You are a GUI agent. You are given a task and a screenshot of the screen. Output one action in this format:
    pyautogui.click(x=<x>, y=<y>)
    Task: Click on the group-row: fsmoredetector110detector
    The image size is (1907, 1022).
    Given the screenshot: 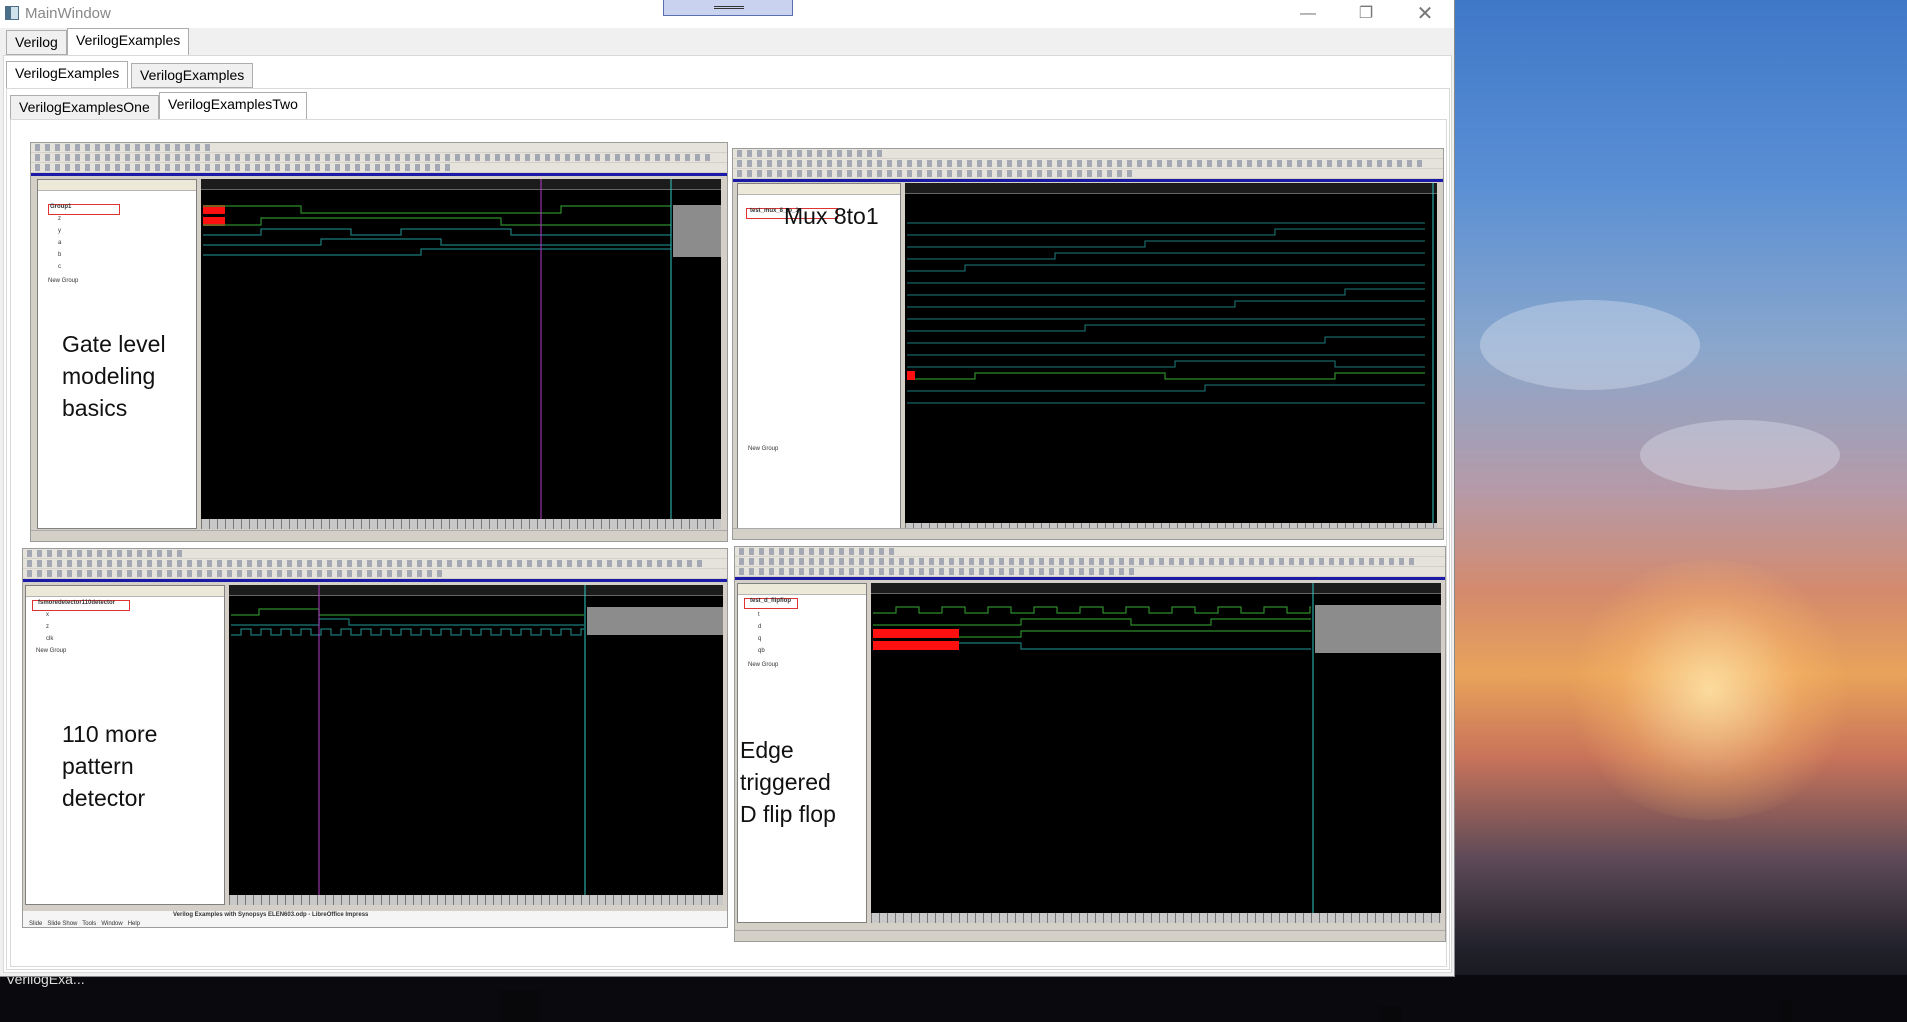 What is the action you would take?
    pyautogui.click(x=129, y=604)
    